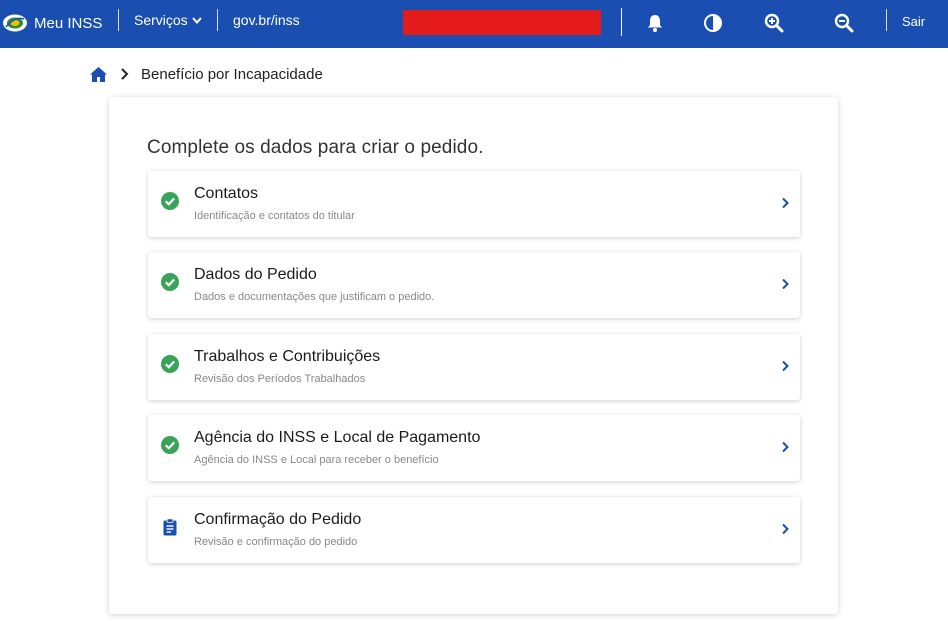  I want to click on step-subtitle: Revisão dos Períodos Trabalhados, so click(280, 379).